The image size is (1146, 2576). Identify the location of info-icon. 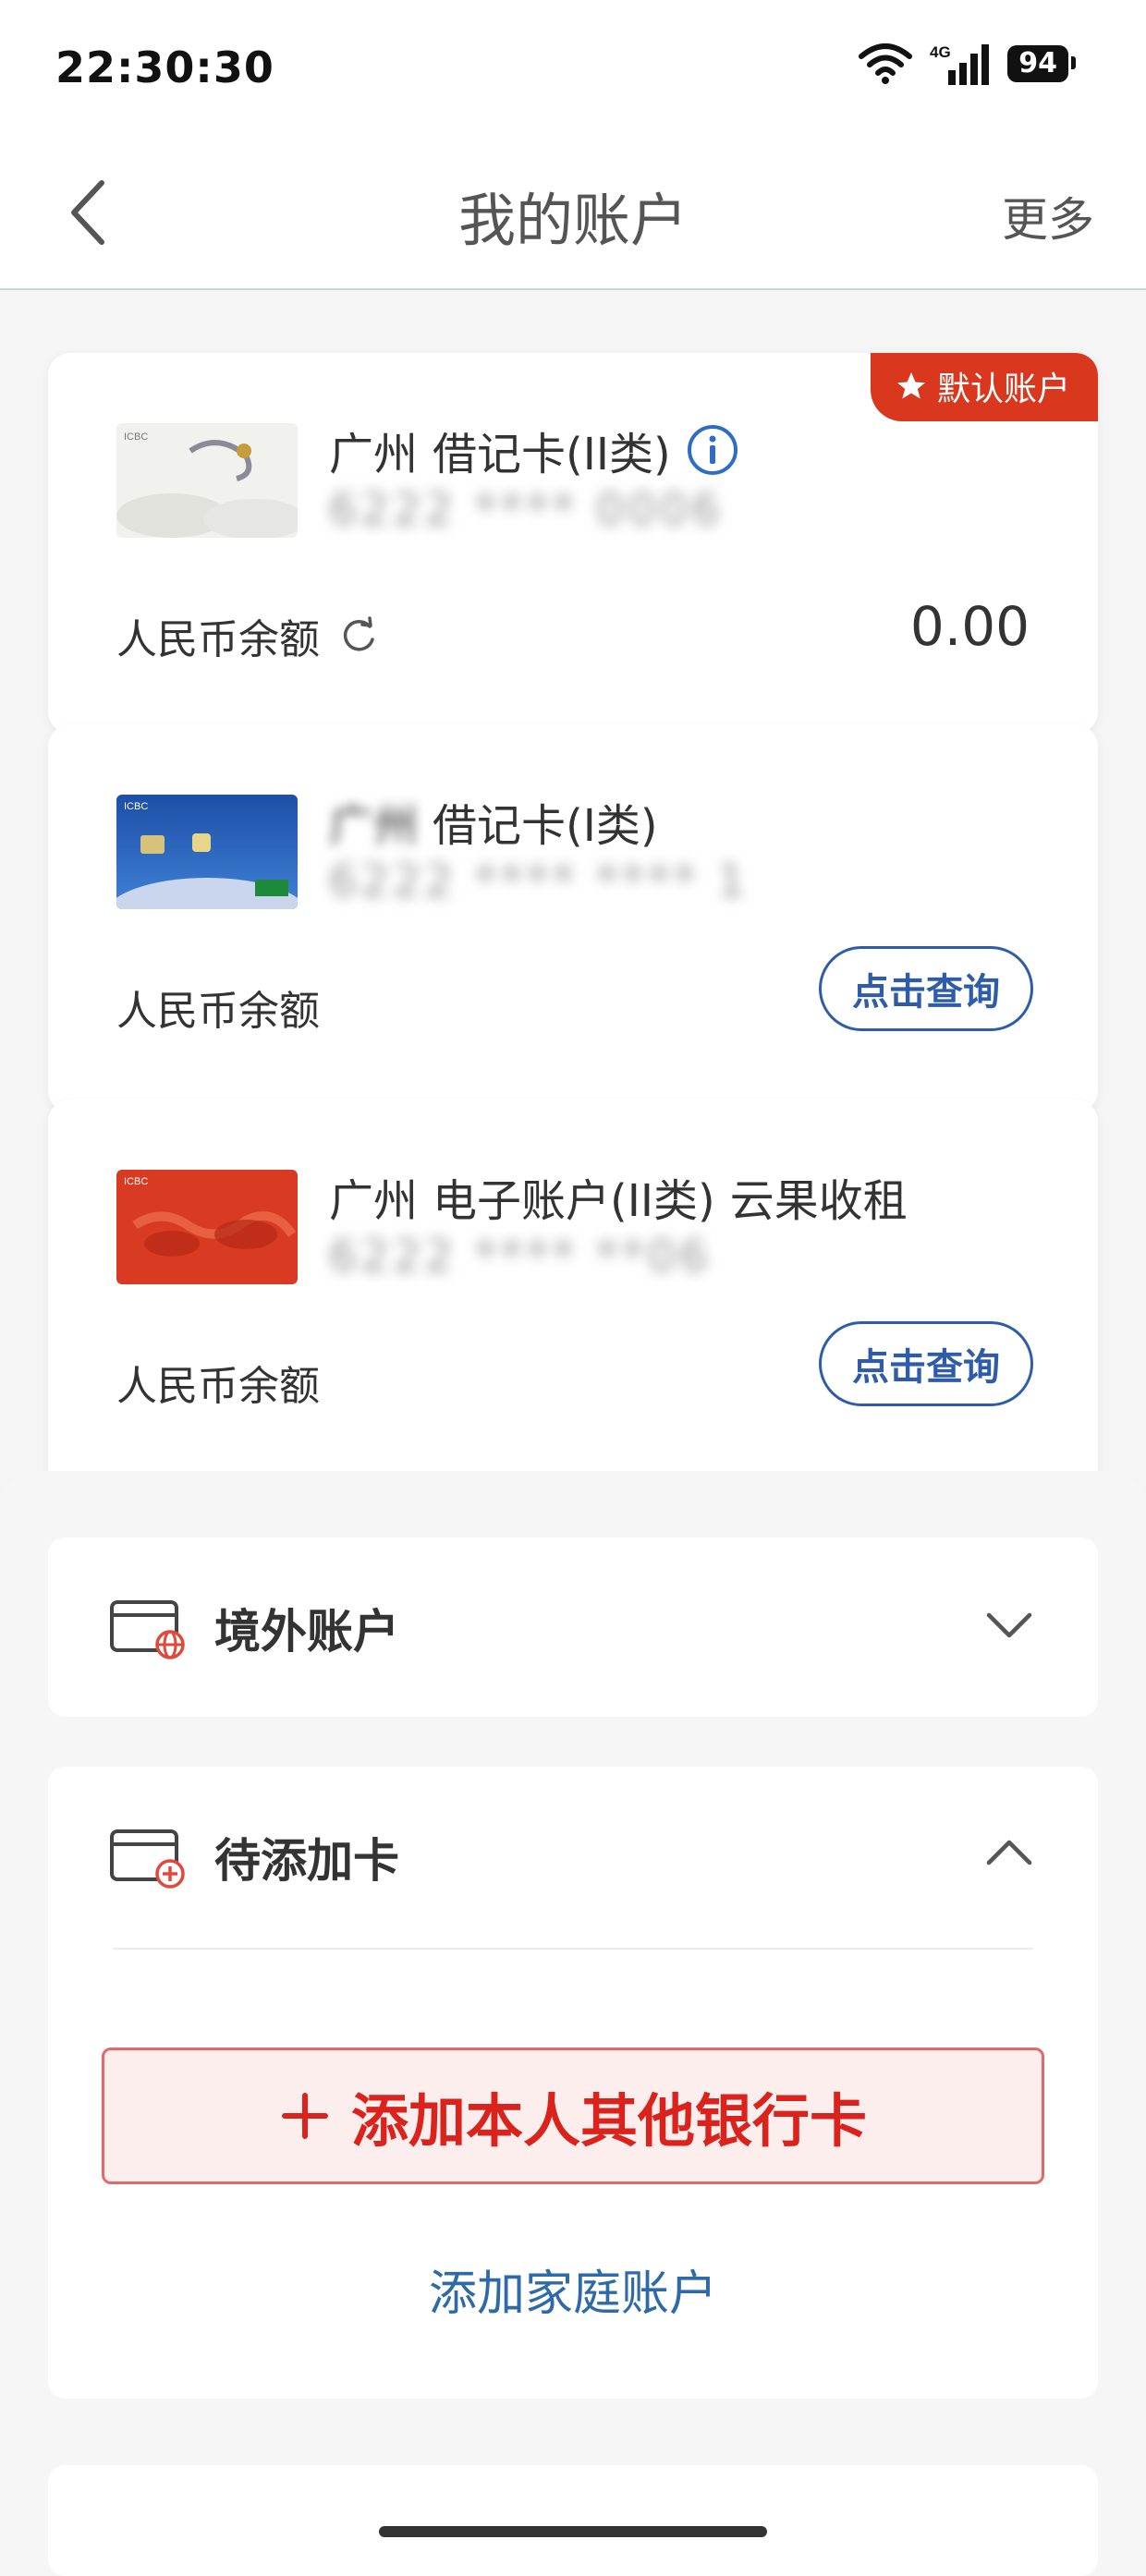
(712, 450).